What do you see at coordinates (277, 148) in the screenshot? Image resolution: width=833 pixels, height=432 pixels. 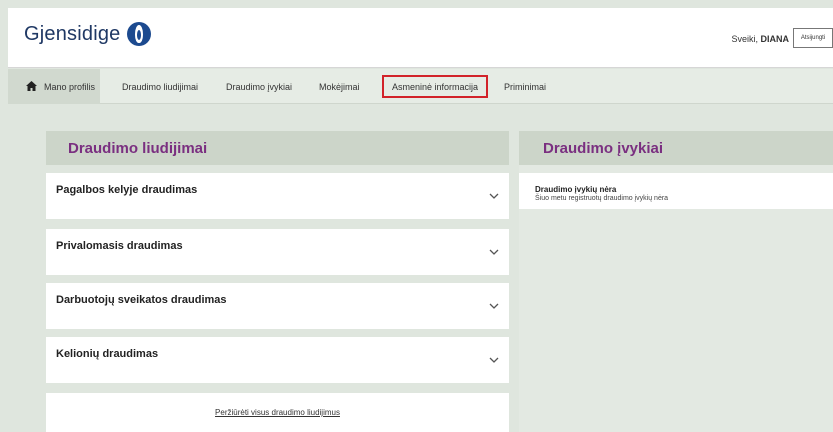 I see `policies-panel-title: Draudimo liudijimai` at bounding box center [277, 148].